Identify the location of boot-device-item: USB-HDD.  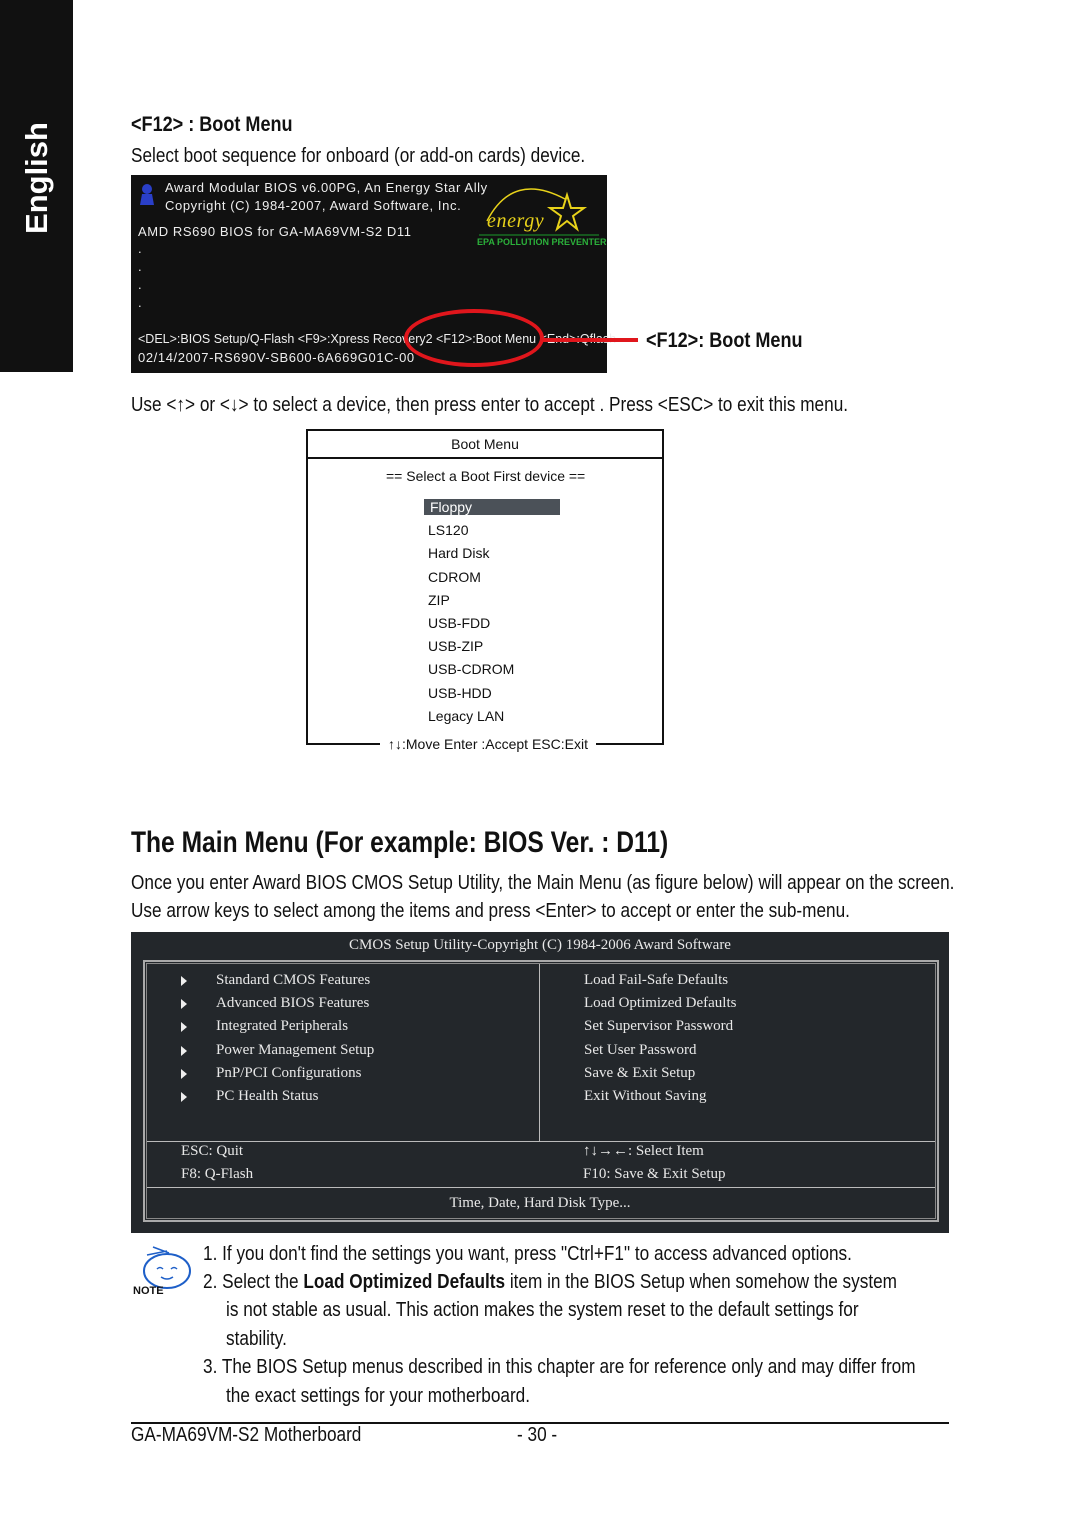
(460, 693).